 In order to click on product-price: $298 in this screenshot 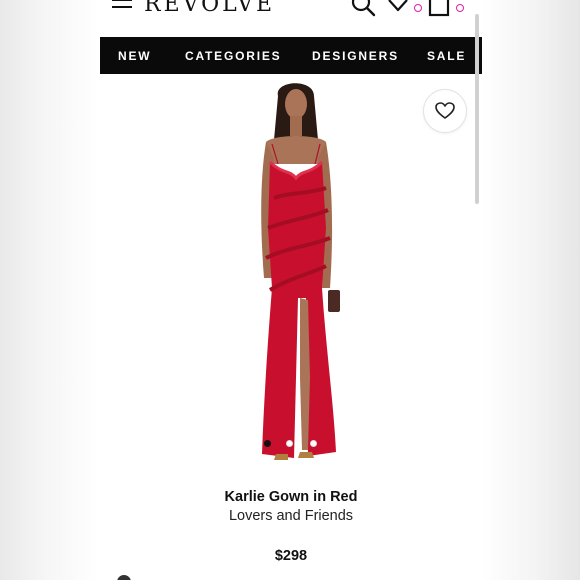, I will do `click(291, 556)`.